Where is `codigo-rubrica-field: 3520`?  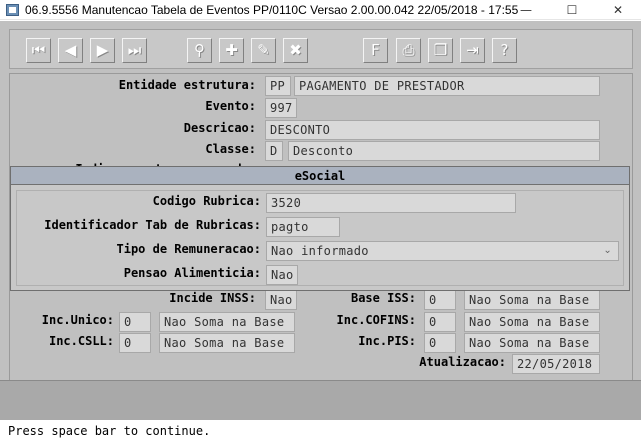
codigo-rubrica-field: 3520 is located at coordinates (391, 203).